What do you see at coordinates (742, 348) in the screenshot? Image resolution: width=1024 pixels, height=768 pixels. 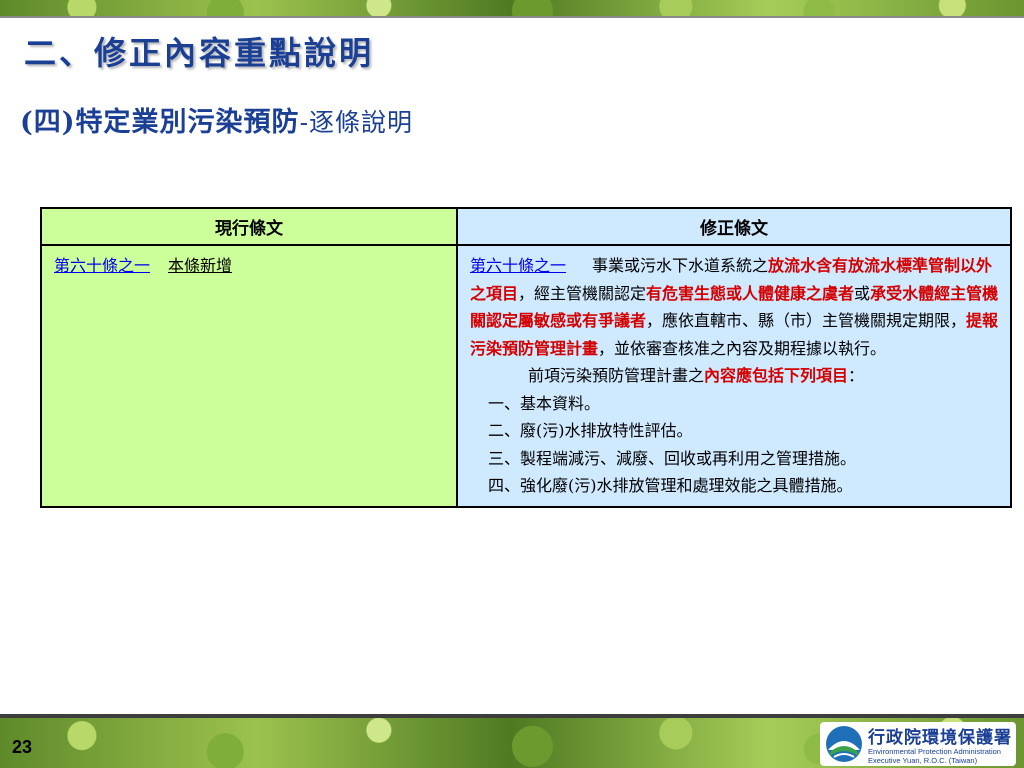 I see `p1-text-run: ，並依審查核准之內容及期程據以執行。` at bounding box center [742, 348].